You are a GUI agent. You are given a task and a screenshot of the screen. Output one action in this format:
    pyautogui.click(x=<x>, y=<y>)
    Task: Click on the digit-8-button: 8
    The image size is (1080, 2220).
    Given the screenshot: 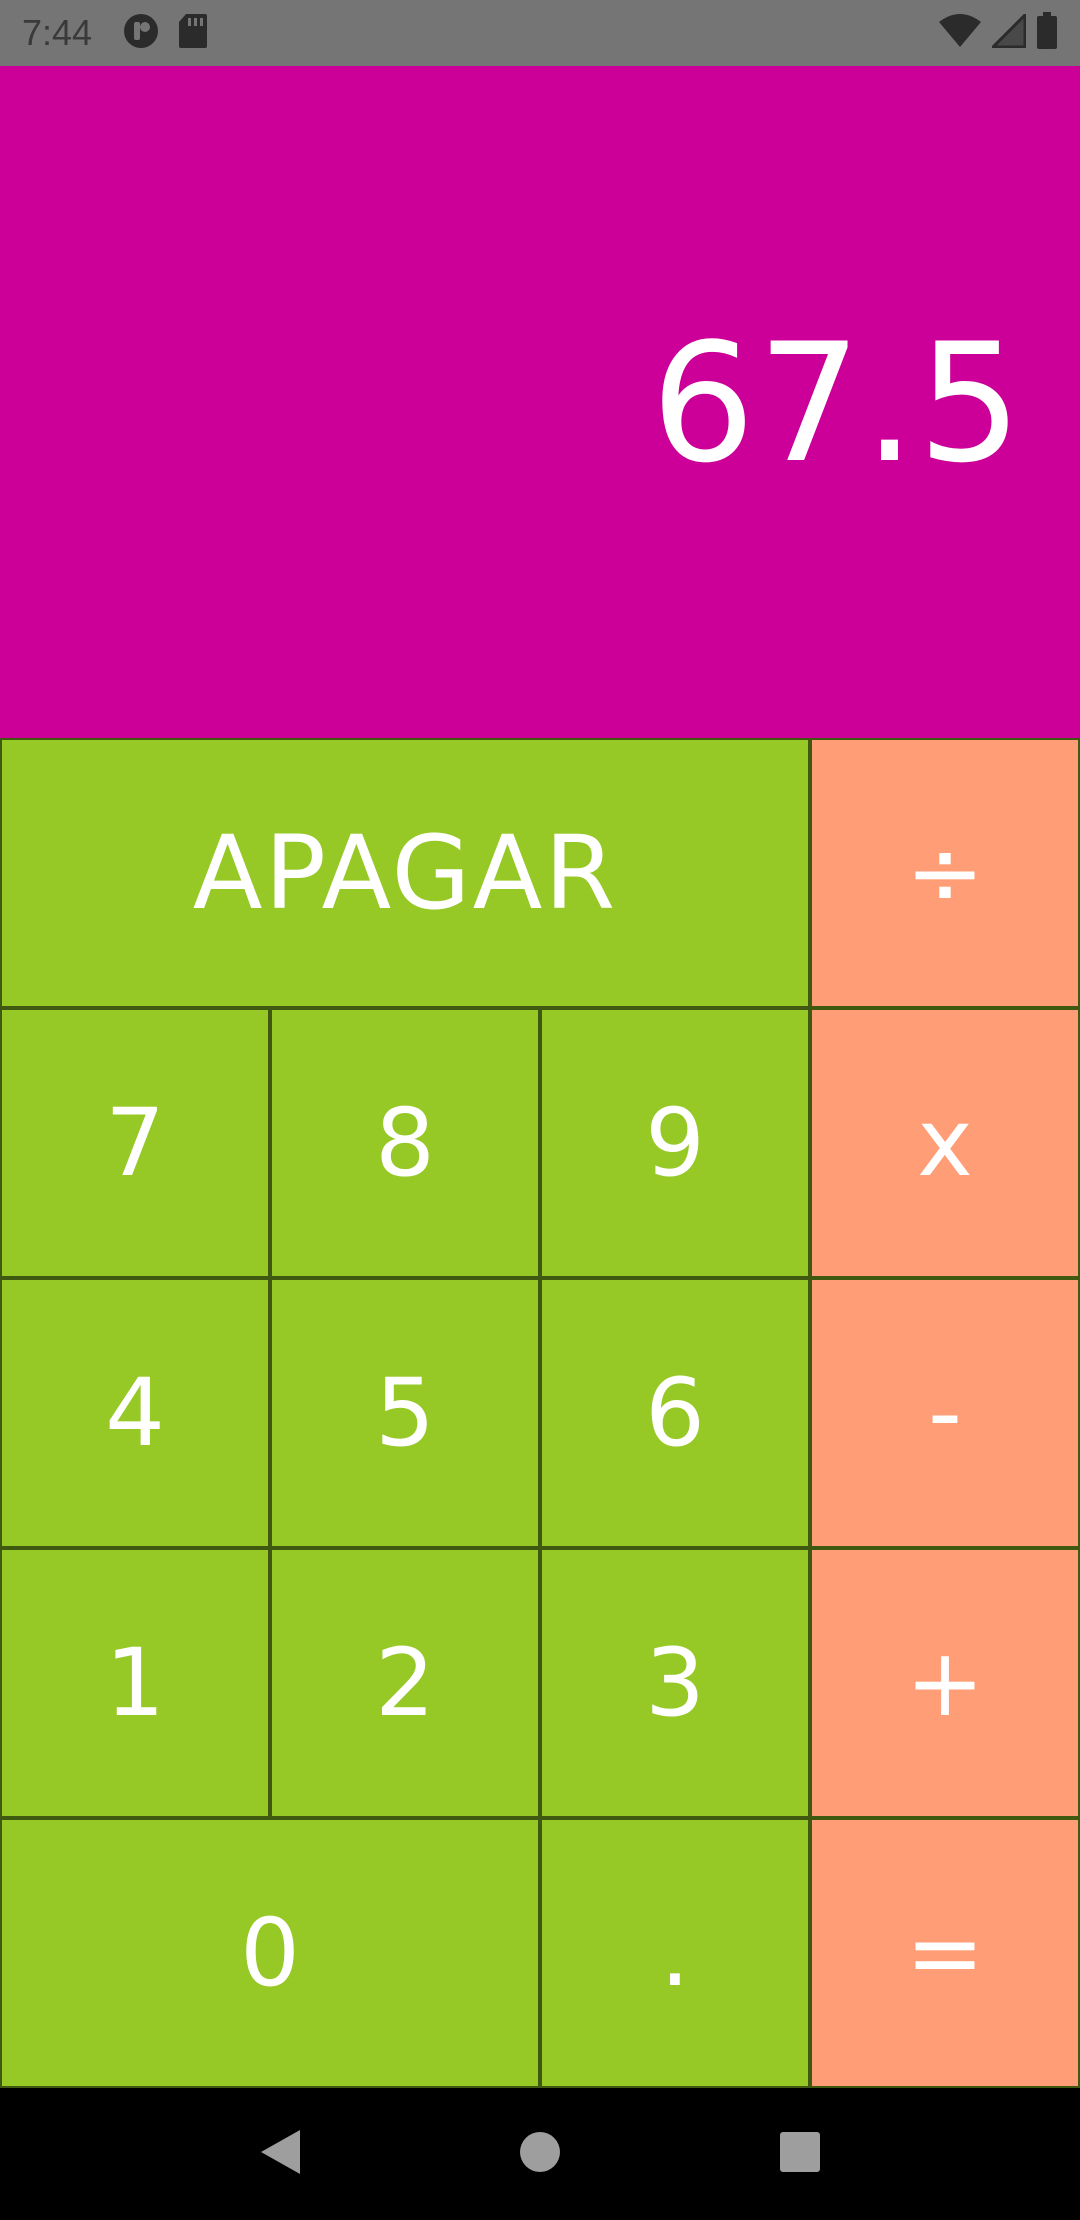 What is the action you would take?
    pyautogui.click(x=405, y=1143)
    